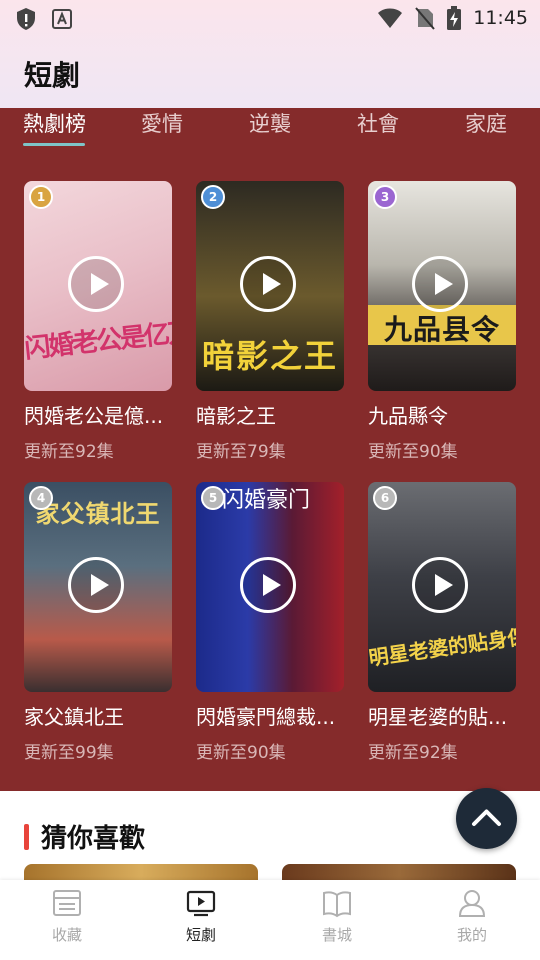 Image resolution: width=540 pixels, height=960 pixels. I want to click on nav-bookstore: 書城, so click(337, 916).